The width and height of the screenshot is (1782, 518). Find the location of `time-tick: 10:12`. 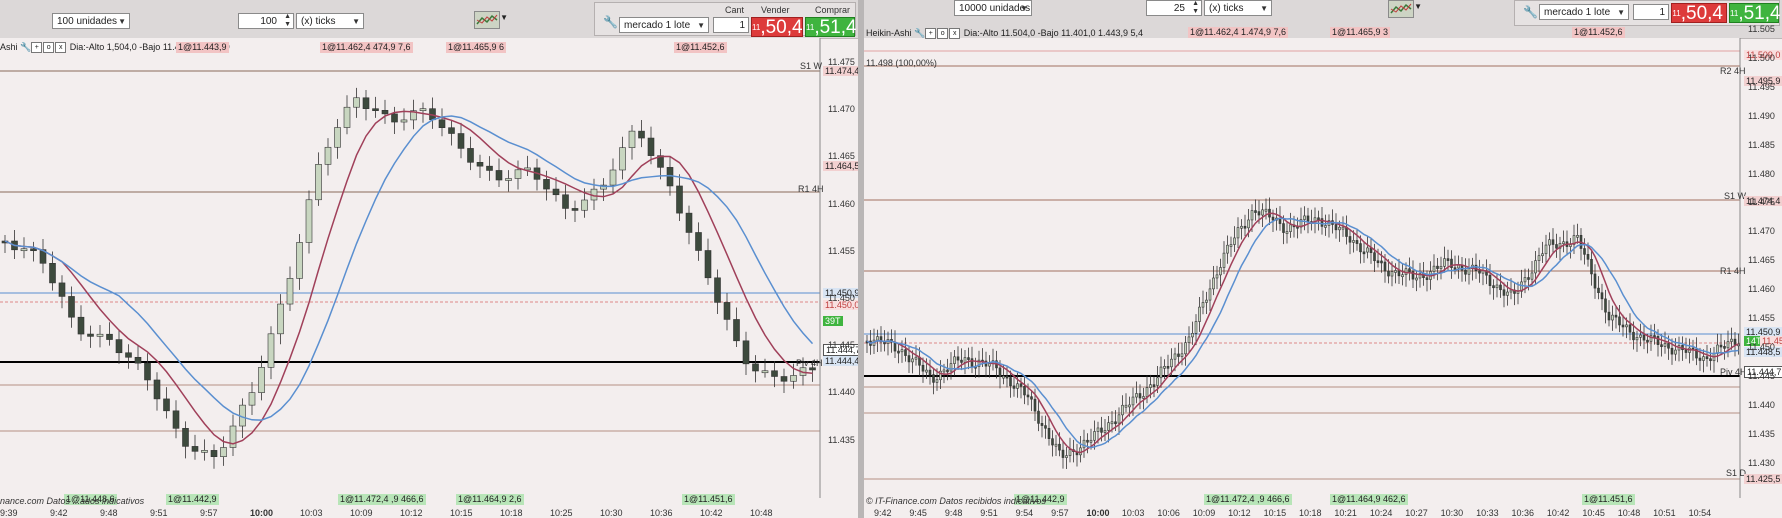

time-tick: 10:12 is located at coordinates (1239, 513).